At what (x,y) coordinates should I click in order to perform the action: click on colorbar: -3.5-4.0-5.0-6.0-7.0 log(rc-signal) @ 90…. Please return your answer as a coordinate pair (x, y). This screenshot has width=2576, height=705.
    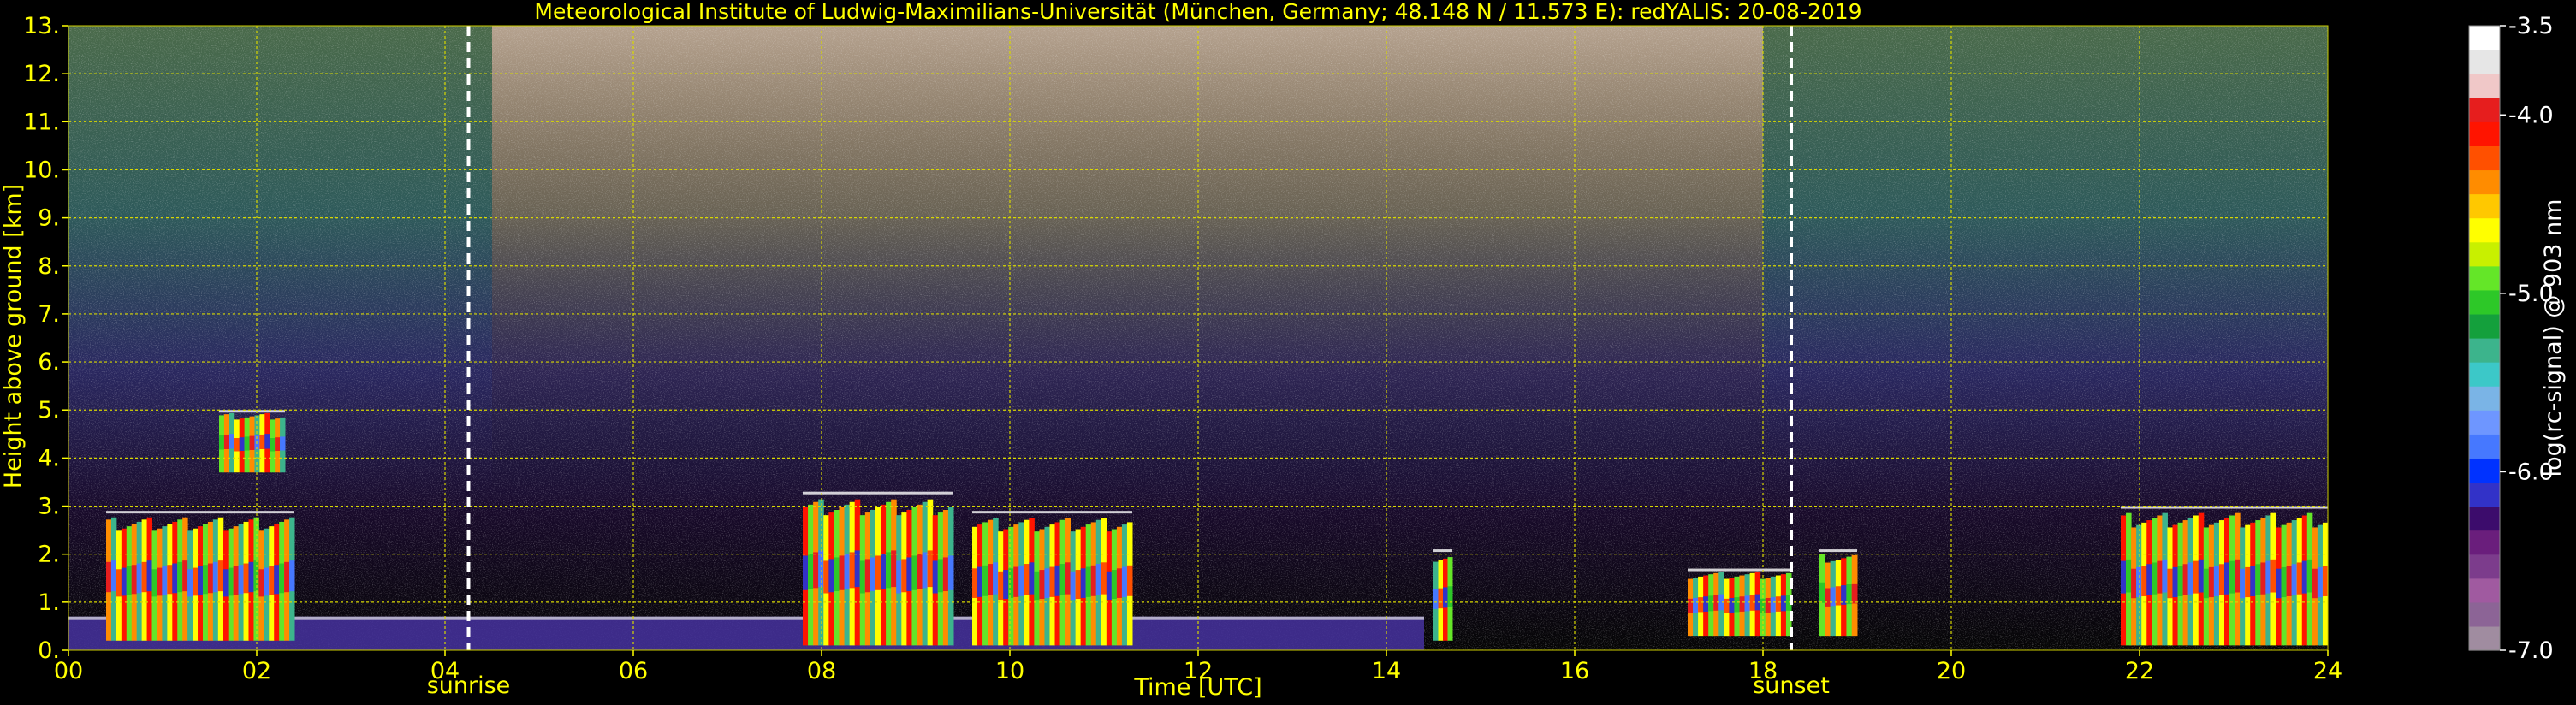
    Looking at the image, I should click on (2517, 338).